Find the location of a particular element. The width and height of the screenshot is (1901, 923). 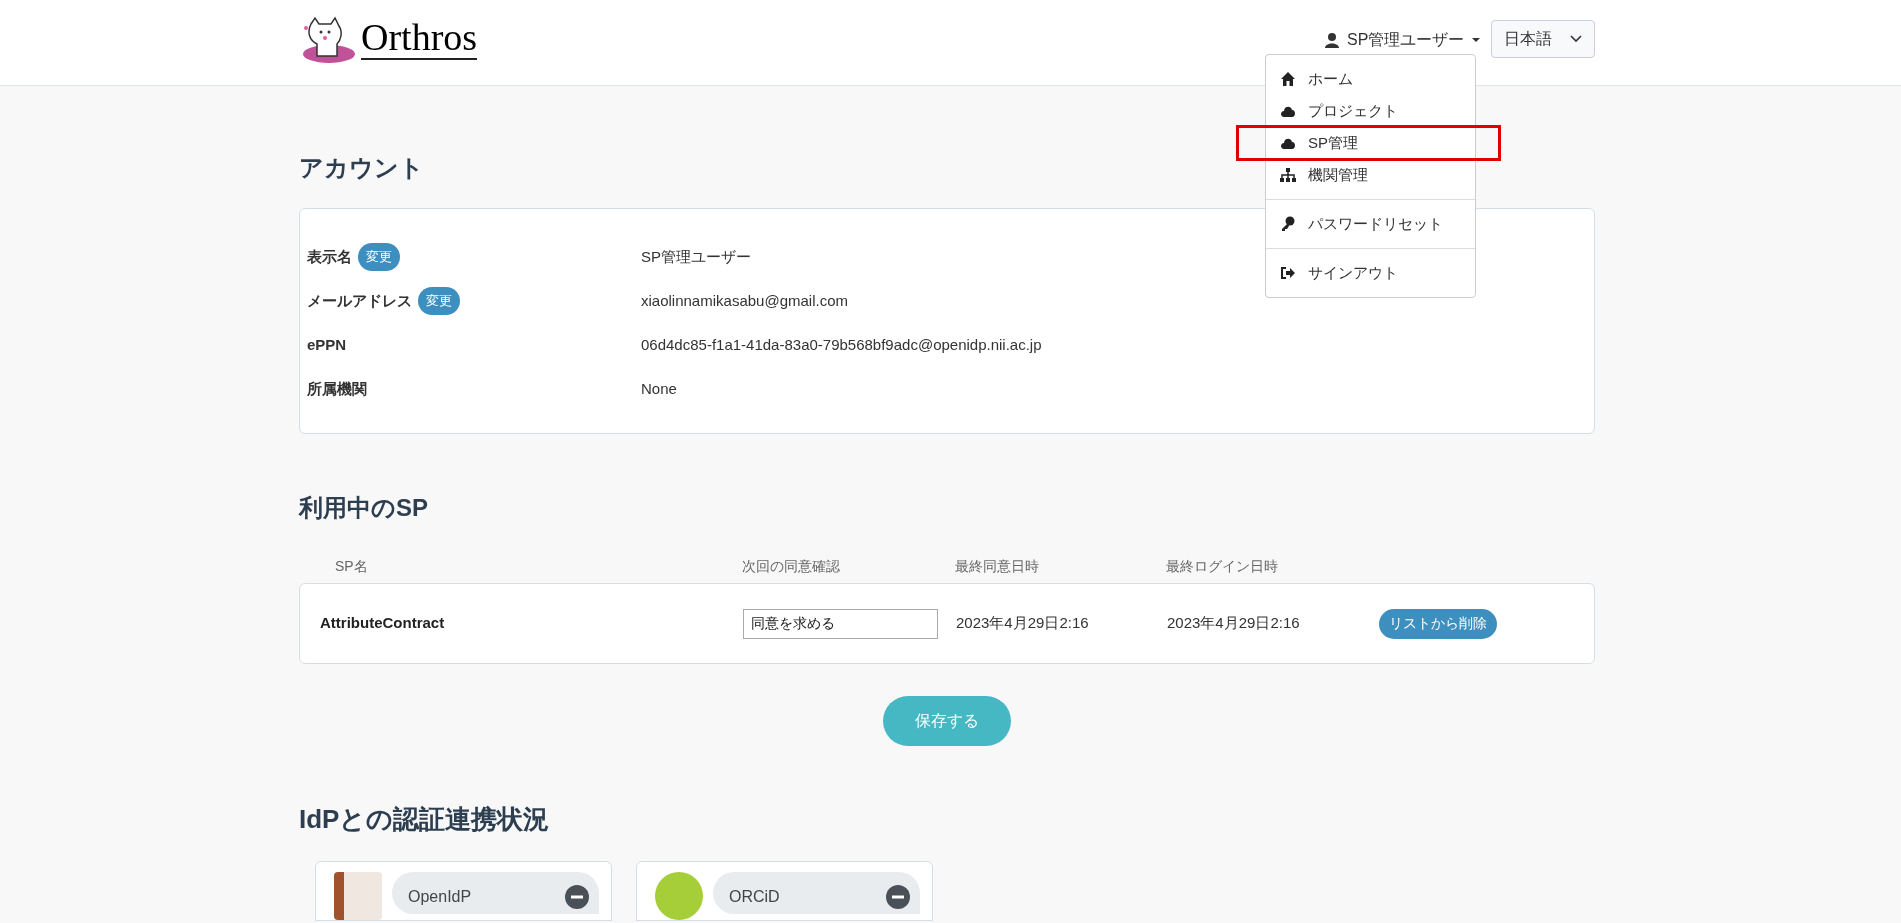

sign-out-icon is located at coordinates (1288, 273).